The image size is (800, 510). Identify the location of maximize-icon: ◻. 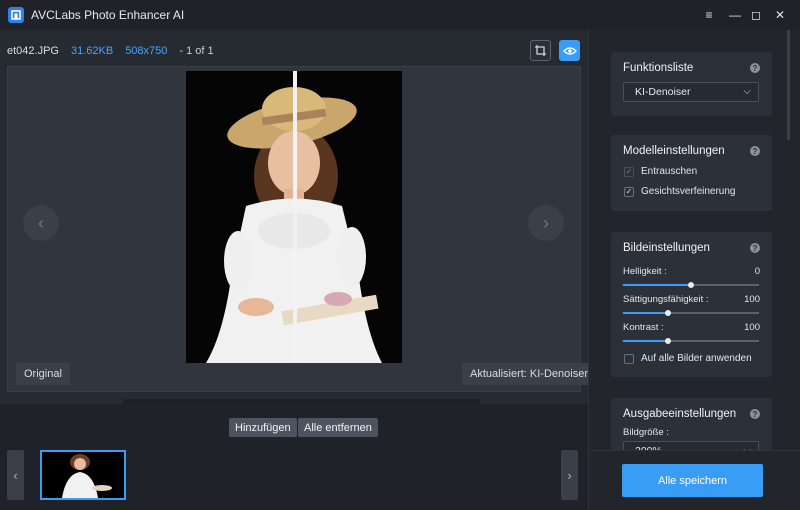
(756, 15).